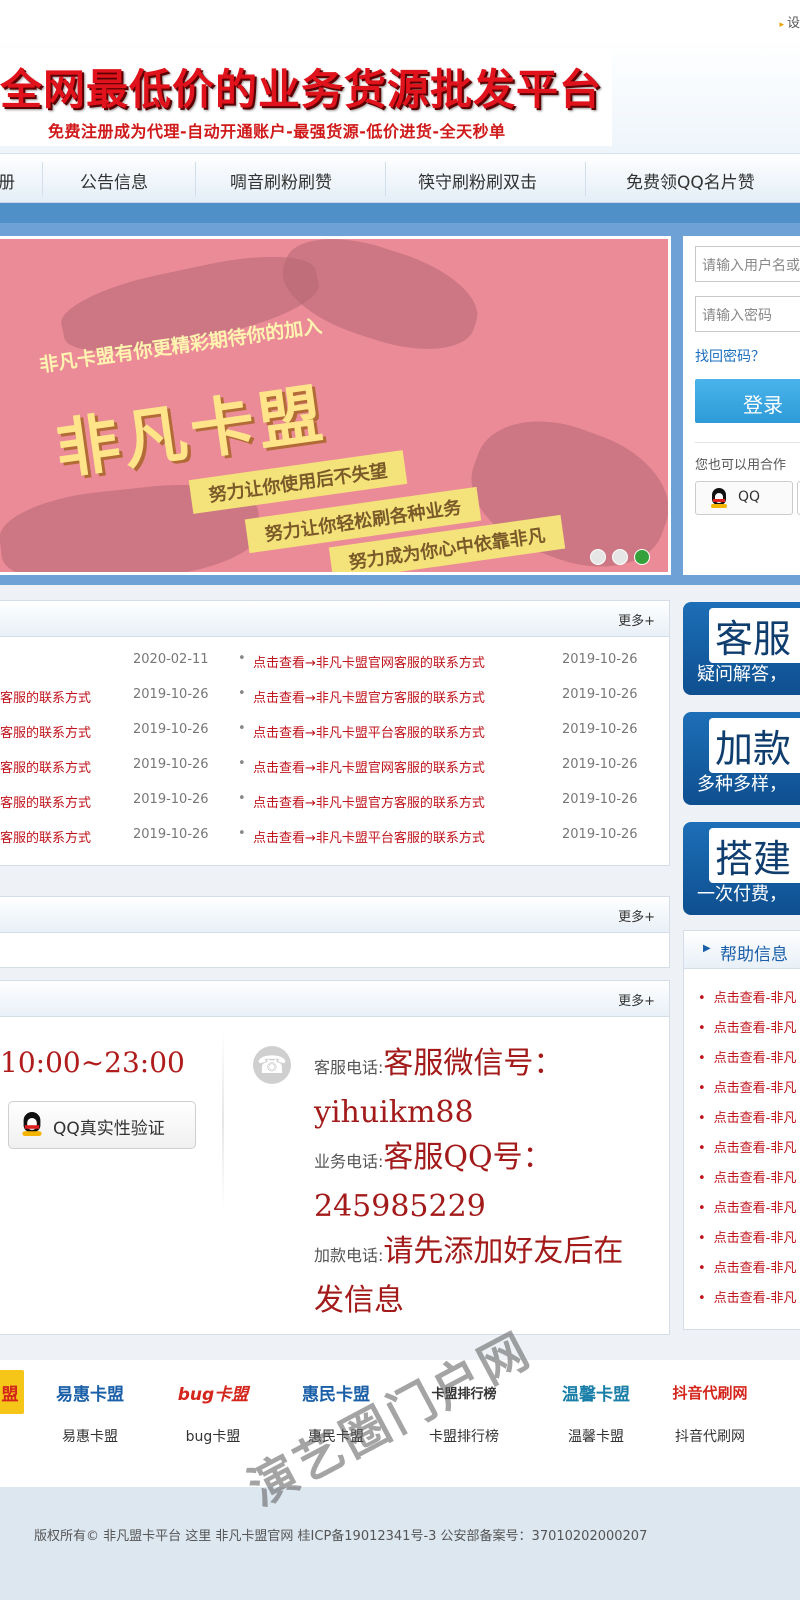 This screenshot has width=800, height=1600. I want to click on contact-more-link: 更多+, so click(636, 999).